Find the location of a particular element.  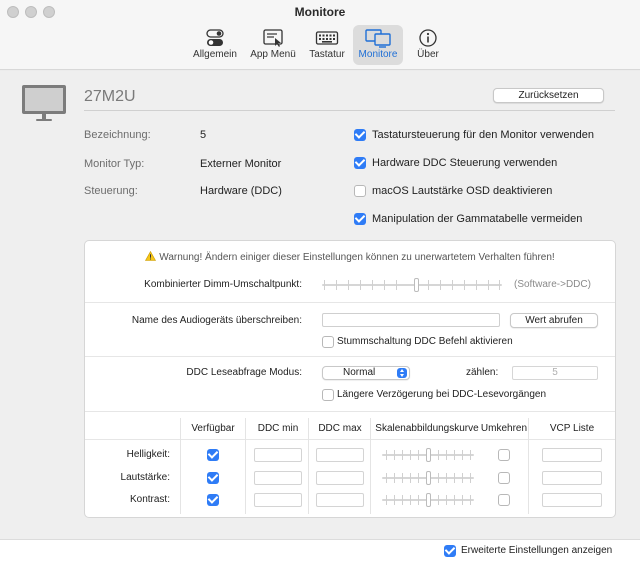

fetch-value-button: Wert abrufen is located at coordinates (554, 320).